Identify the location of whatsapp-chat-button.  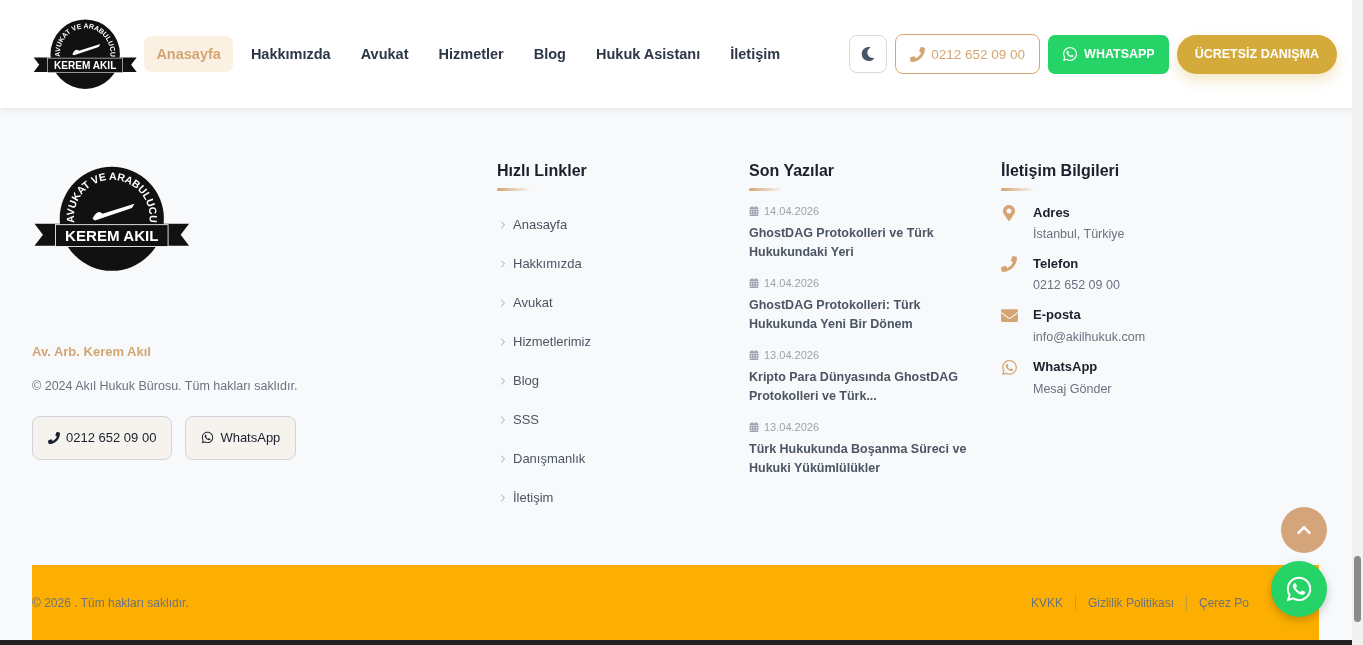
(1299, 589).